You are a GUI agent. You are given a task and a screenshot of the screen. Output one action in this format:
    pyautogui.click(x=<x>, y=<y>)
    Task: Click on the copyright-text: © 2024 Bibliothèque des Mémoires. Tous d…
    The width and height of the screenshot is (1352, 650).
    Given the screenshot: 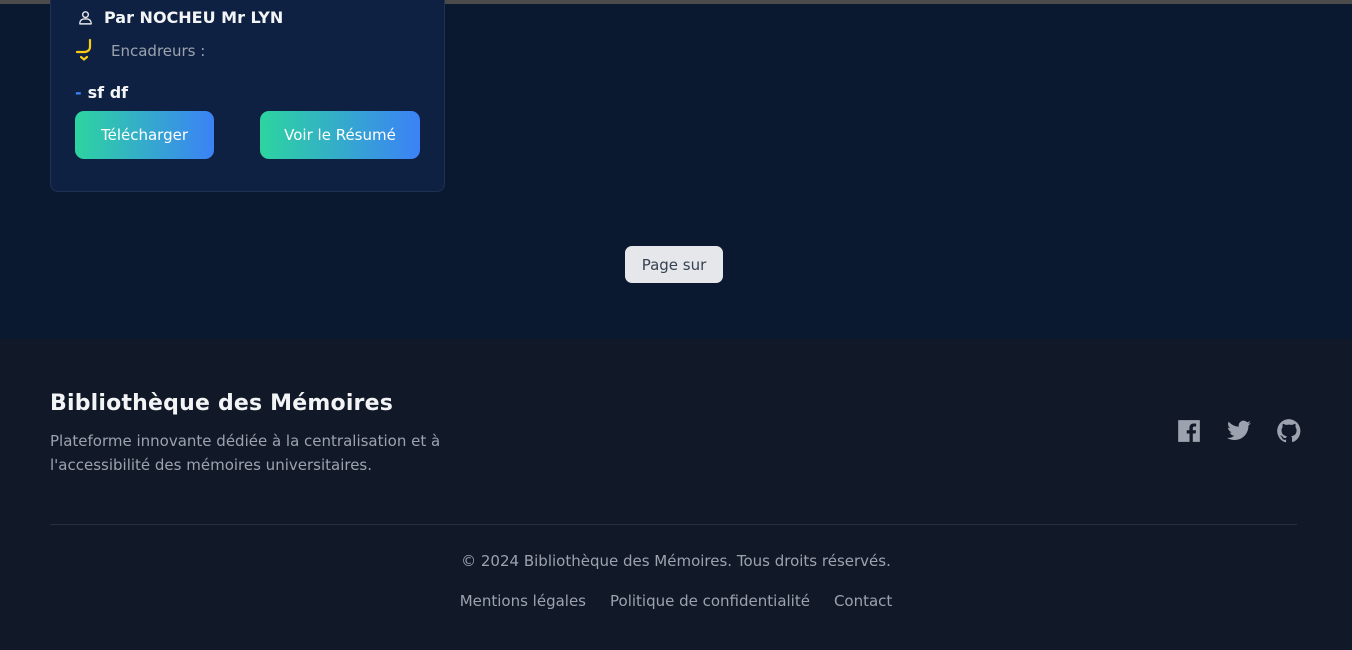 What is the action you would take?
    pyautogui.click(x=676, y=561)
    